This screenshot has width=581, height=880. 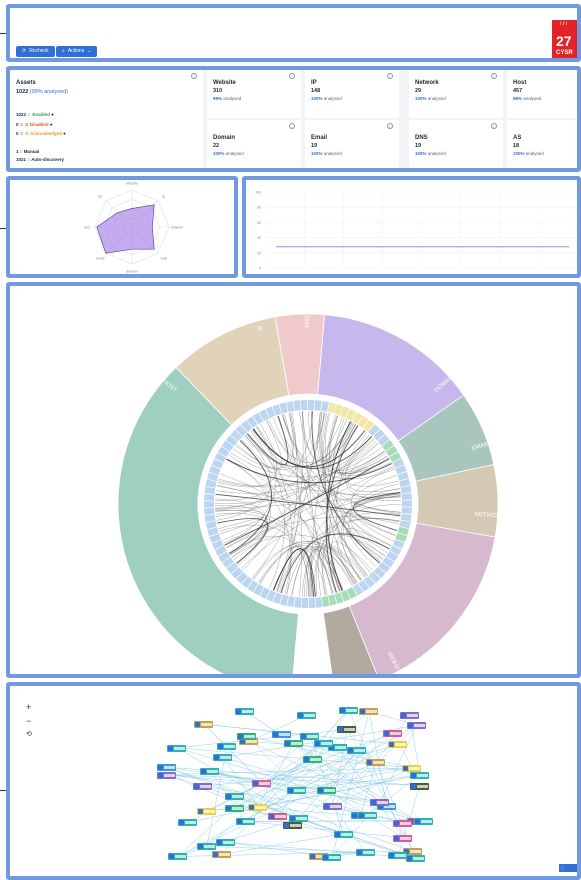 I want to click on asset-card-email: i Email 19 100% analysed, so click(x=352, y=144).